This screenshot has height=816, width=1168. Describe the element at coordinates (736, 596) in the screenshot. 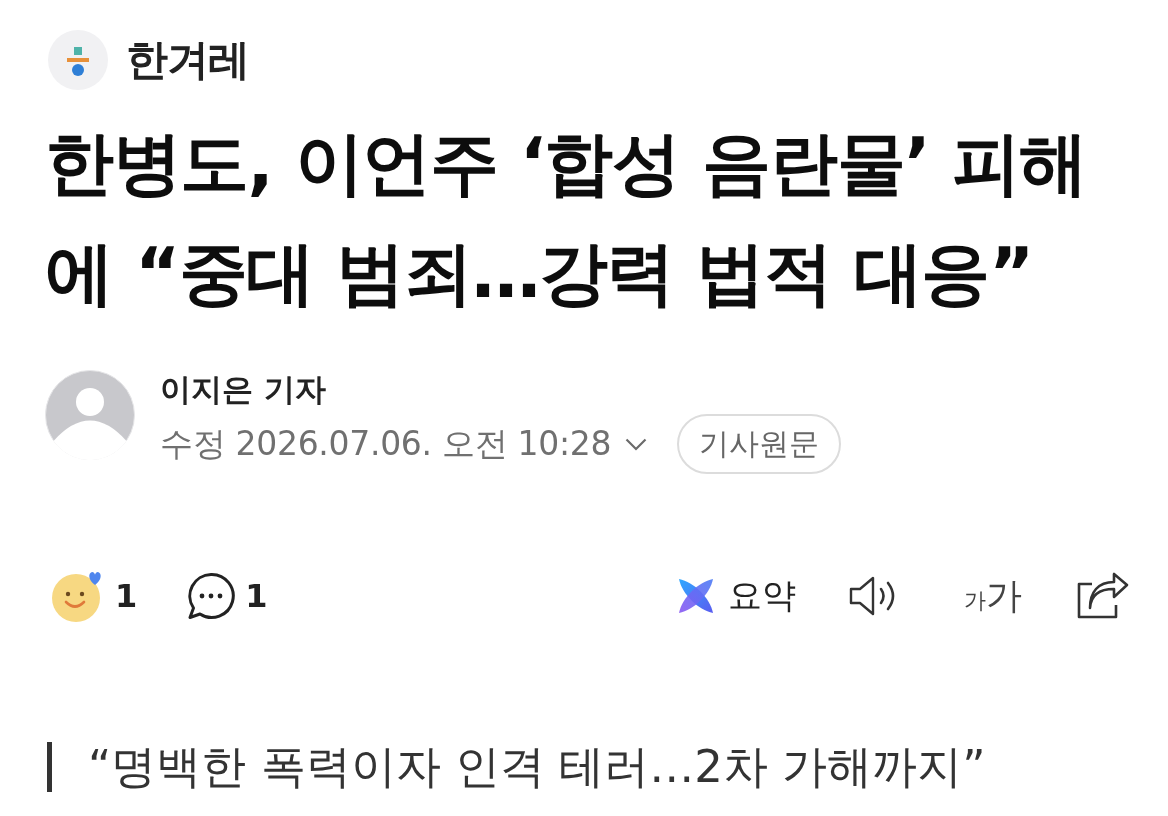

I see `summary-button: 요약` at that location.